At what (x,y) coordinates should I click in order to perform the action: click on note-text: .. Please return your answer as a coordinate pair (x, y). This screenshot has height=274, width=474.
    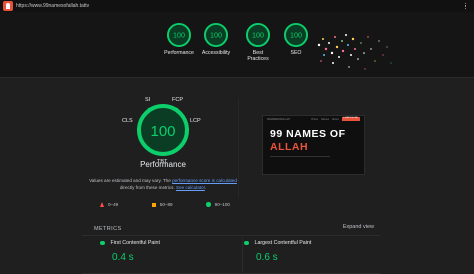
    Looking at the image, I should click on (205, 187).